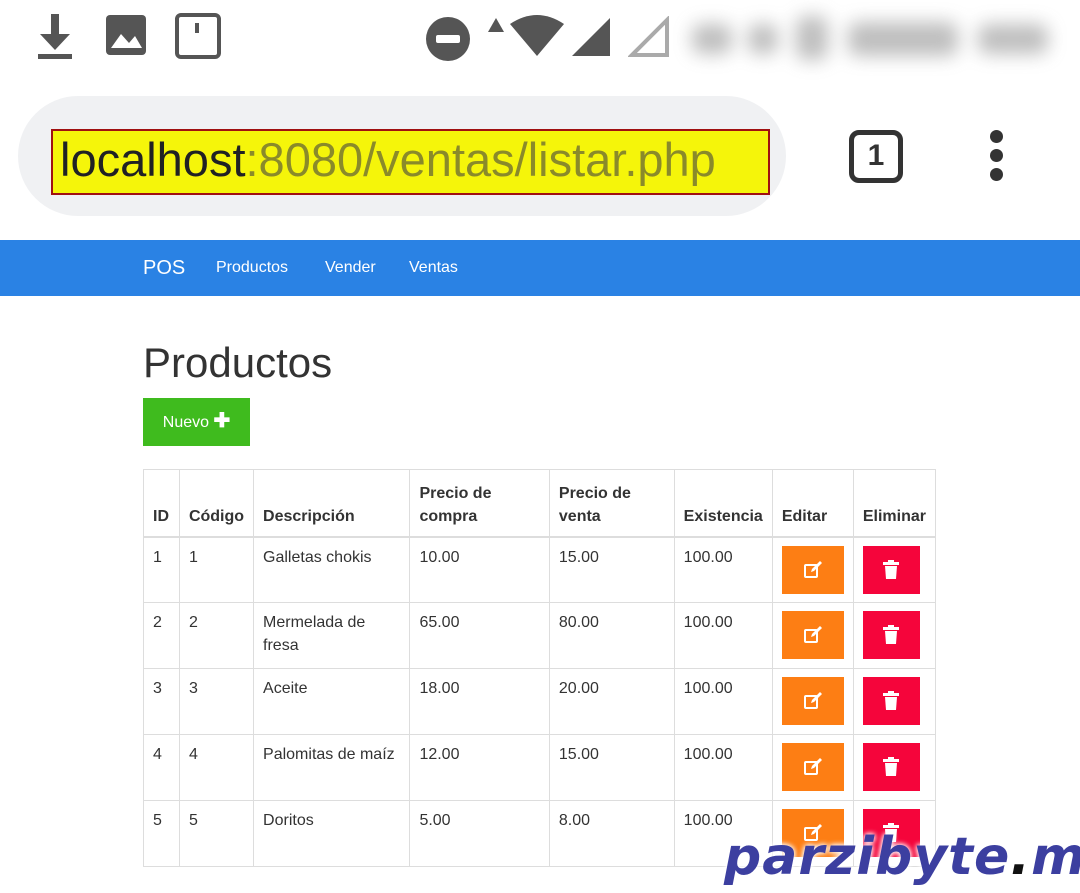 This screenshot has height=893, width=1080. What do you see at coordinates (161, 569) in the screenshot?
I see `cell-id: 1` at bounding box center [161, 569].